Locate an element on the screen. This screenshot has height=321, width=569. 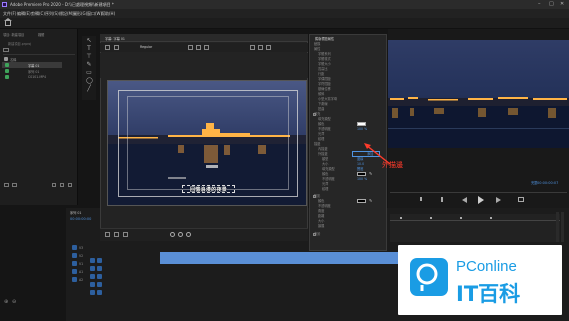
minimize-button: – is located at coordinates (539, 4).